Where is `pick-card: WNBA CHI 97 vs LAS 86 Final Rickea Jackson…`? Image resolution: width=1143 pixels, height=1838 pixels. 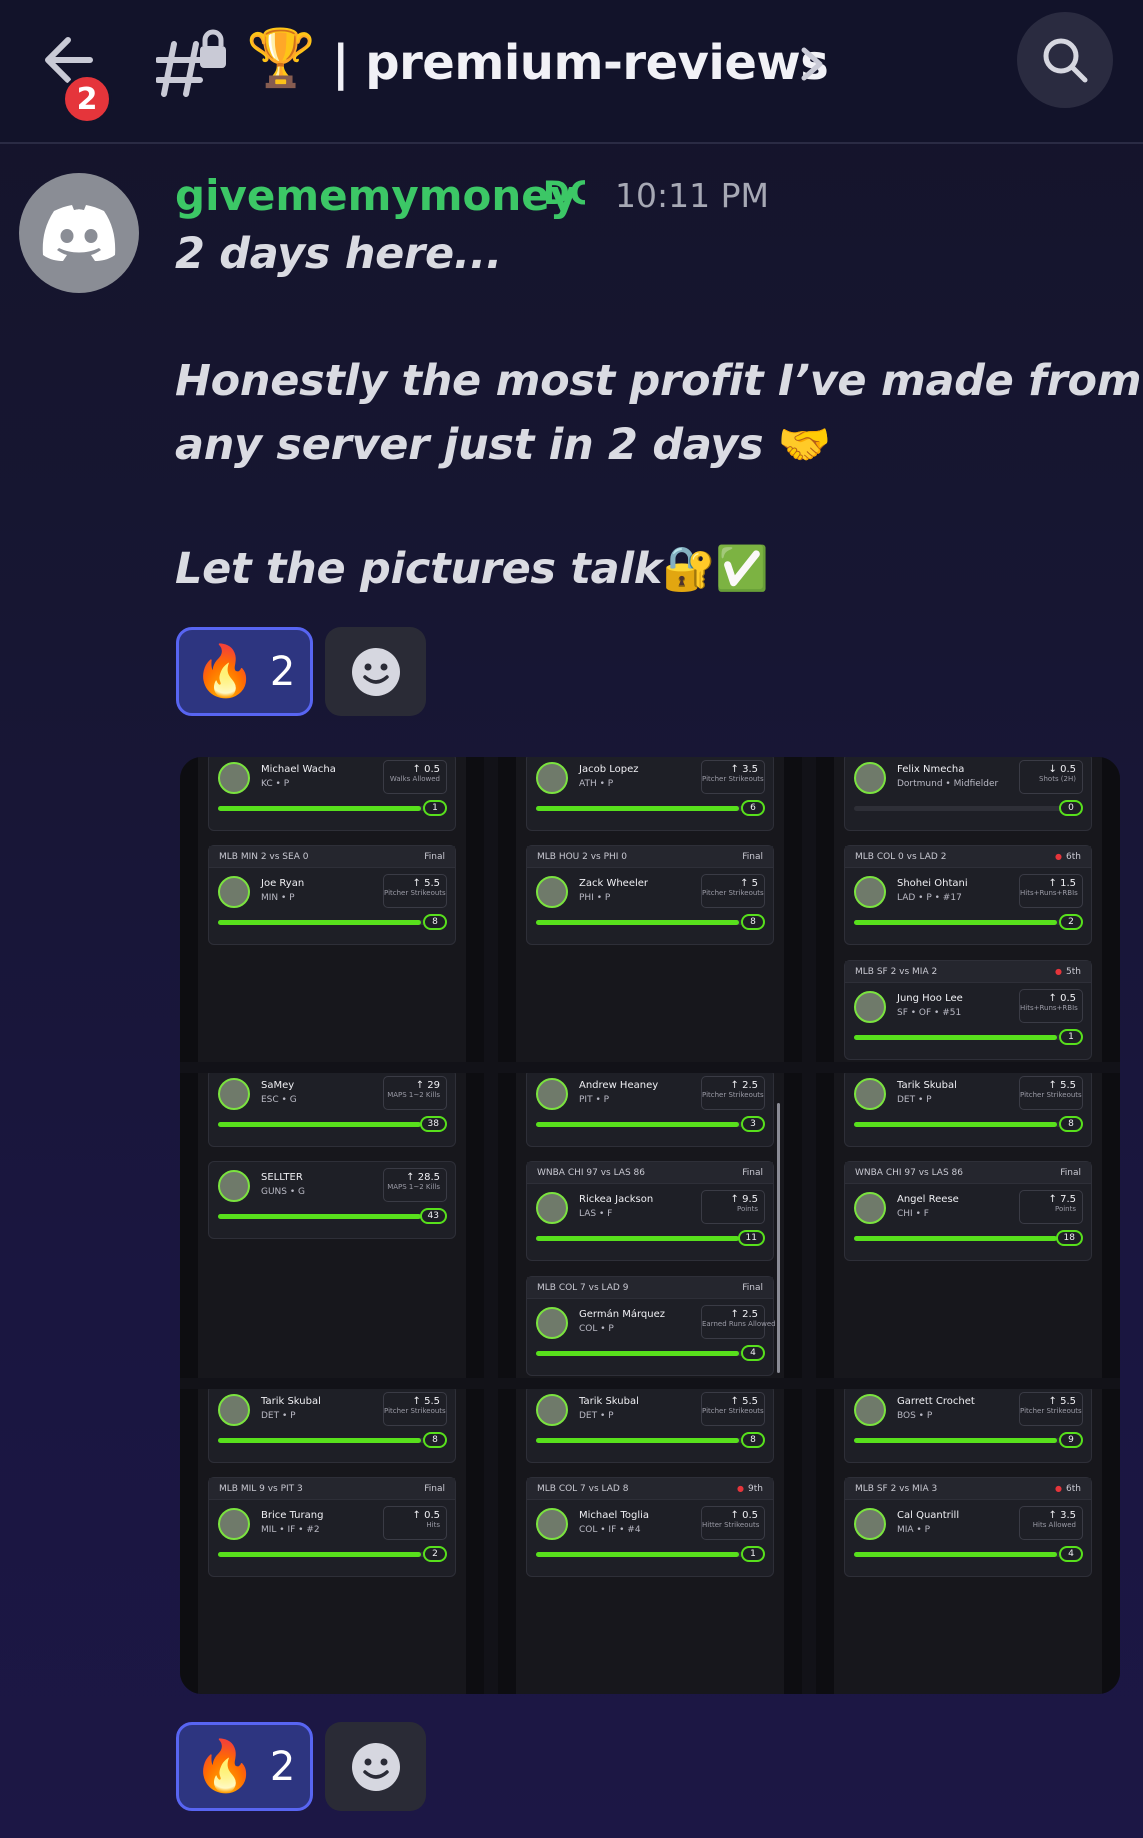
pick-card: WNBA CHI 97 vs LAS 86 Final Rickea Jackson… is located at coordinates (650, 1211).